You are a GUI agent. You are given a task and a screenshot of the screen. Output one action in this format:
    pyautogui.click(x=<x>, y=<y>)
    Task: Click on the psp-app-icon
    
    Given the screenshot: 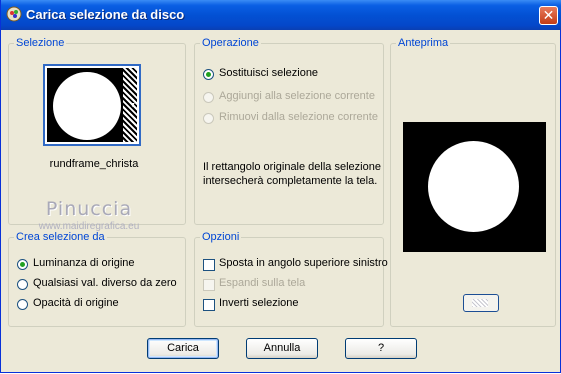 What is the action you would take?
    pyautogui.click(x=14, y=14)
    